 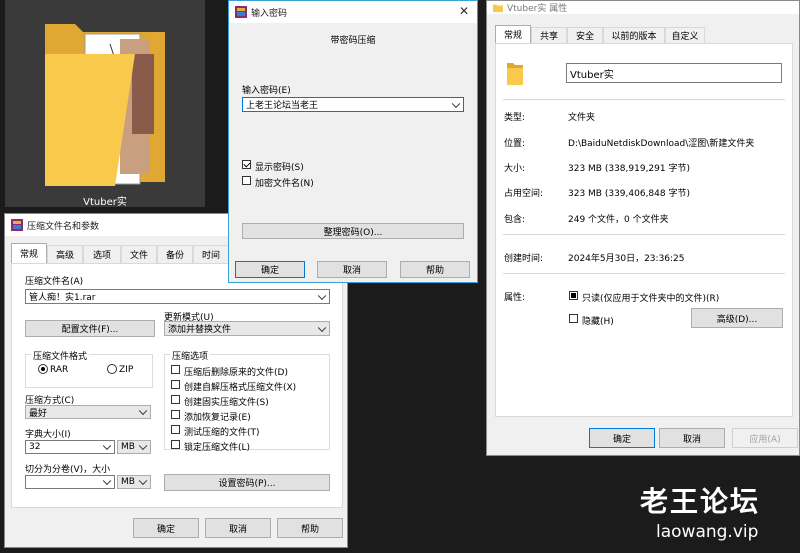 I want to click on method-select: 最好, so click(x=88, y=412).